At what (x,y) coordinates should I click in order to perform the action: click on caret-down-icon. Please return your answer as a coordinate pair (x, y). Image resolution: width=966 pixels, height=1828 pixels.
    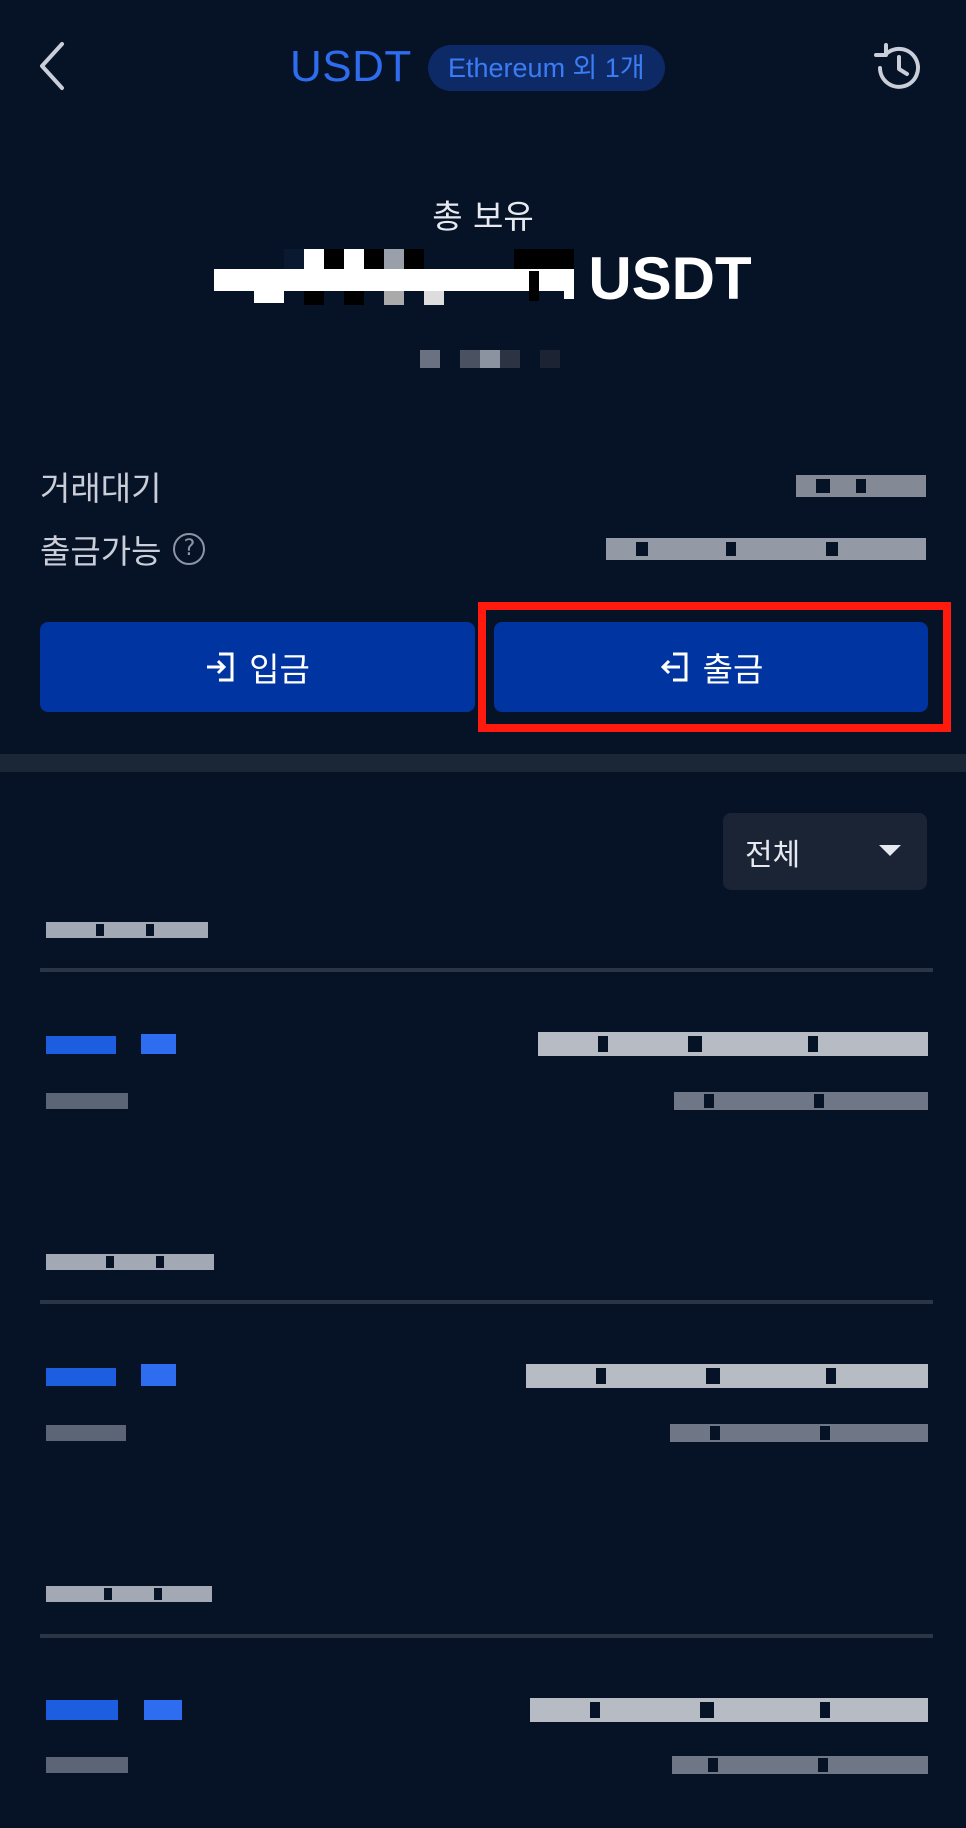
    Looking at the image, I should click on (890, 850).